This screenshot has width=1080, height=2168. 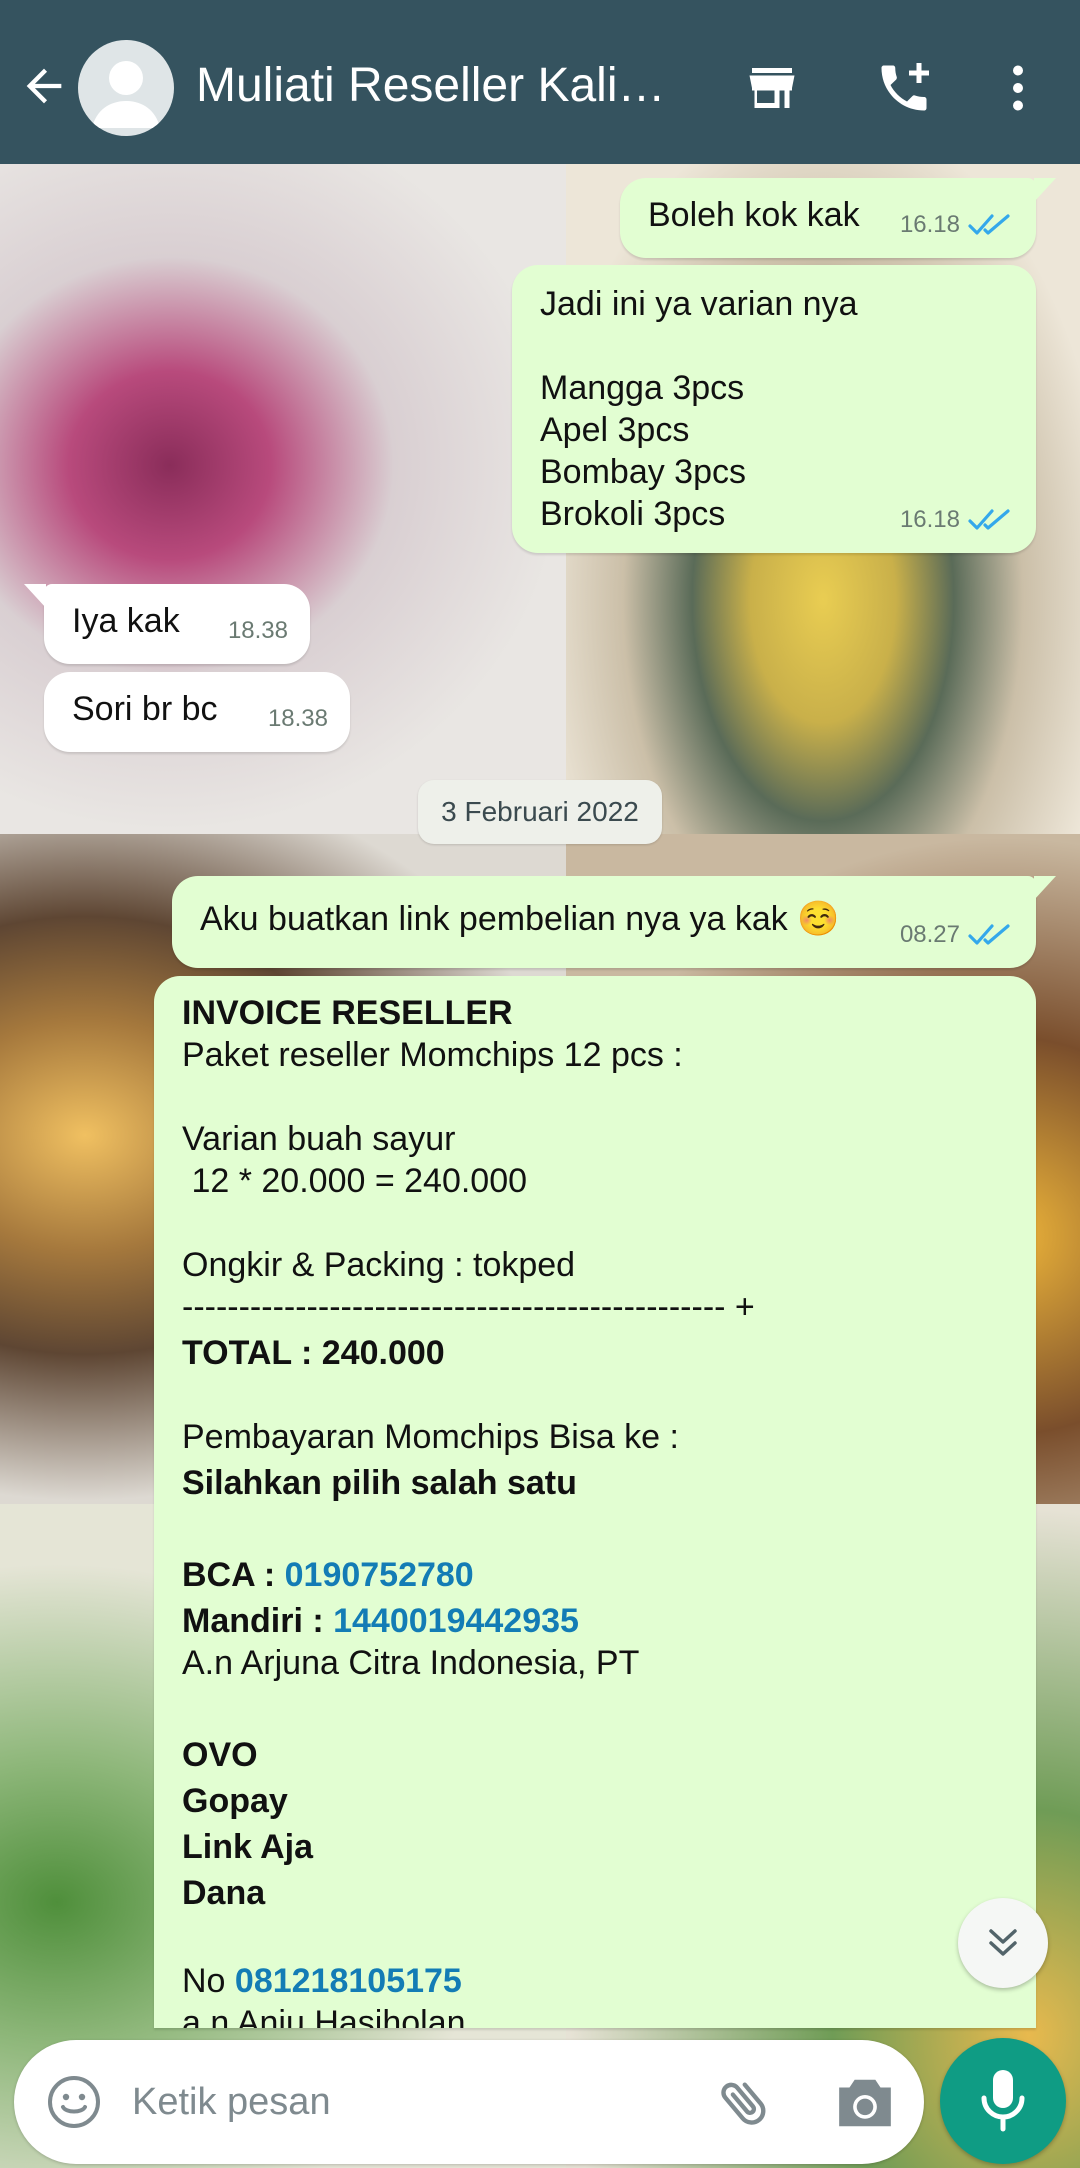 What do you see at coordinates (319, 1139) in the screenshot?
I see `invoice-line: Varian buah sayur` at bounding box center [319, 1139].